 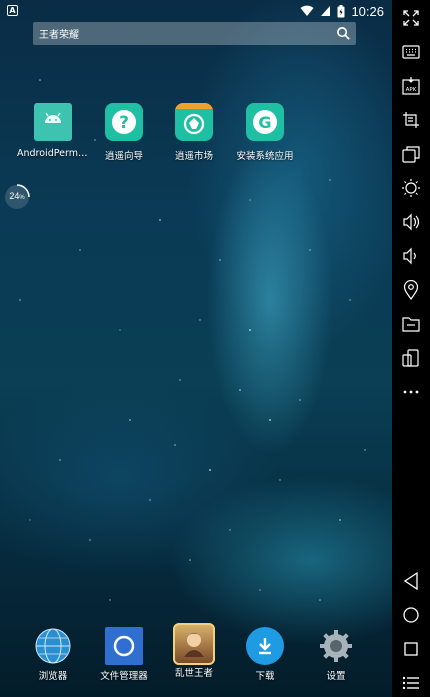 What do you see at coordinates (411, 188) in the screenshot?
I see `brightness-icon` at bounding box center [411, 188].